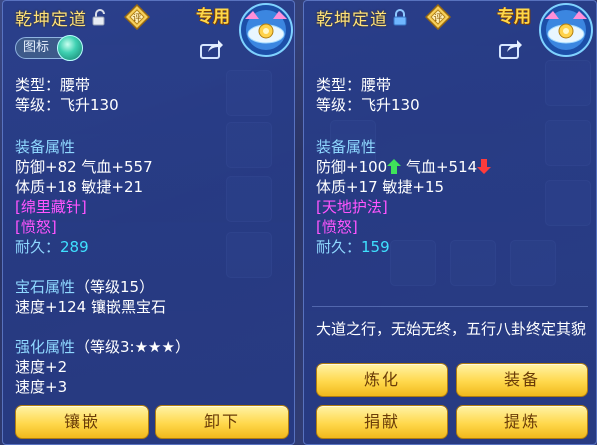  I want to click on extract-button: 提炼, so click(522, 422).